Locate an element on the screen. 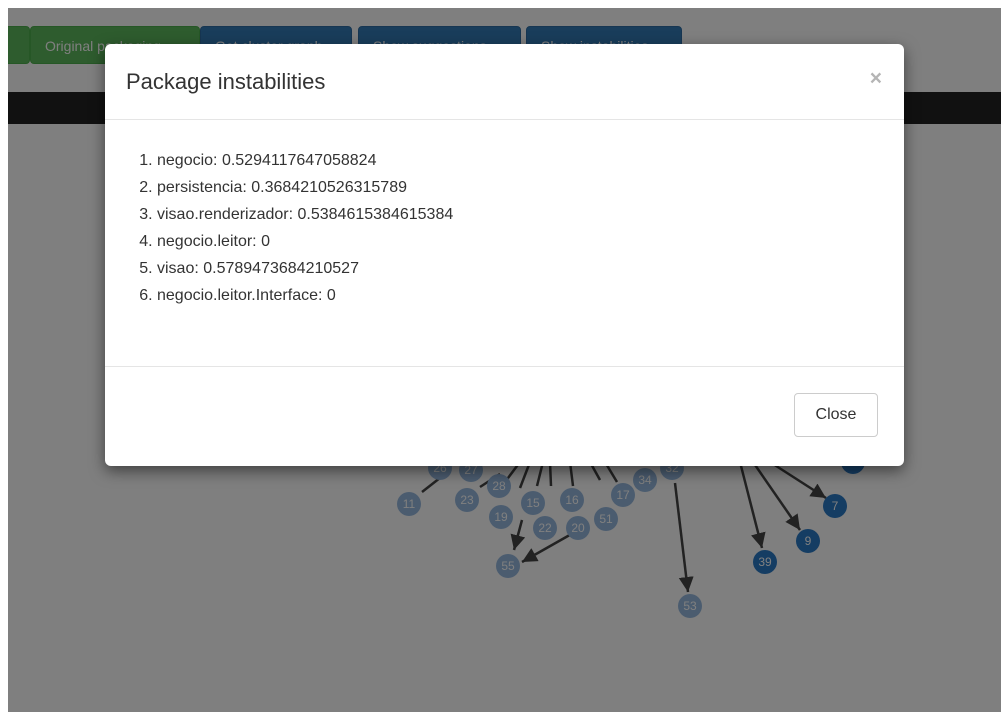 This screenshot has width=1001, height=712. page-edge-left is located at coordinates (4, 356).